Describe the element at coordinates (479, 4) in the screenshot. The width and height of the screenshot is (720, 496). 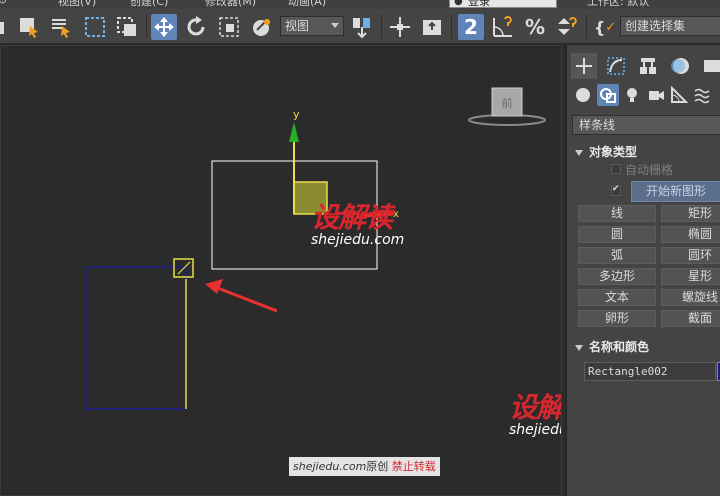
I see `login-label: 登录` at that location.